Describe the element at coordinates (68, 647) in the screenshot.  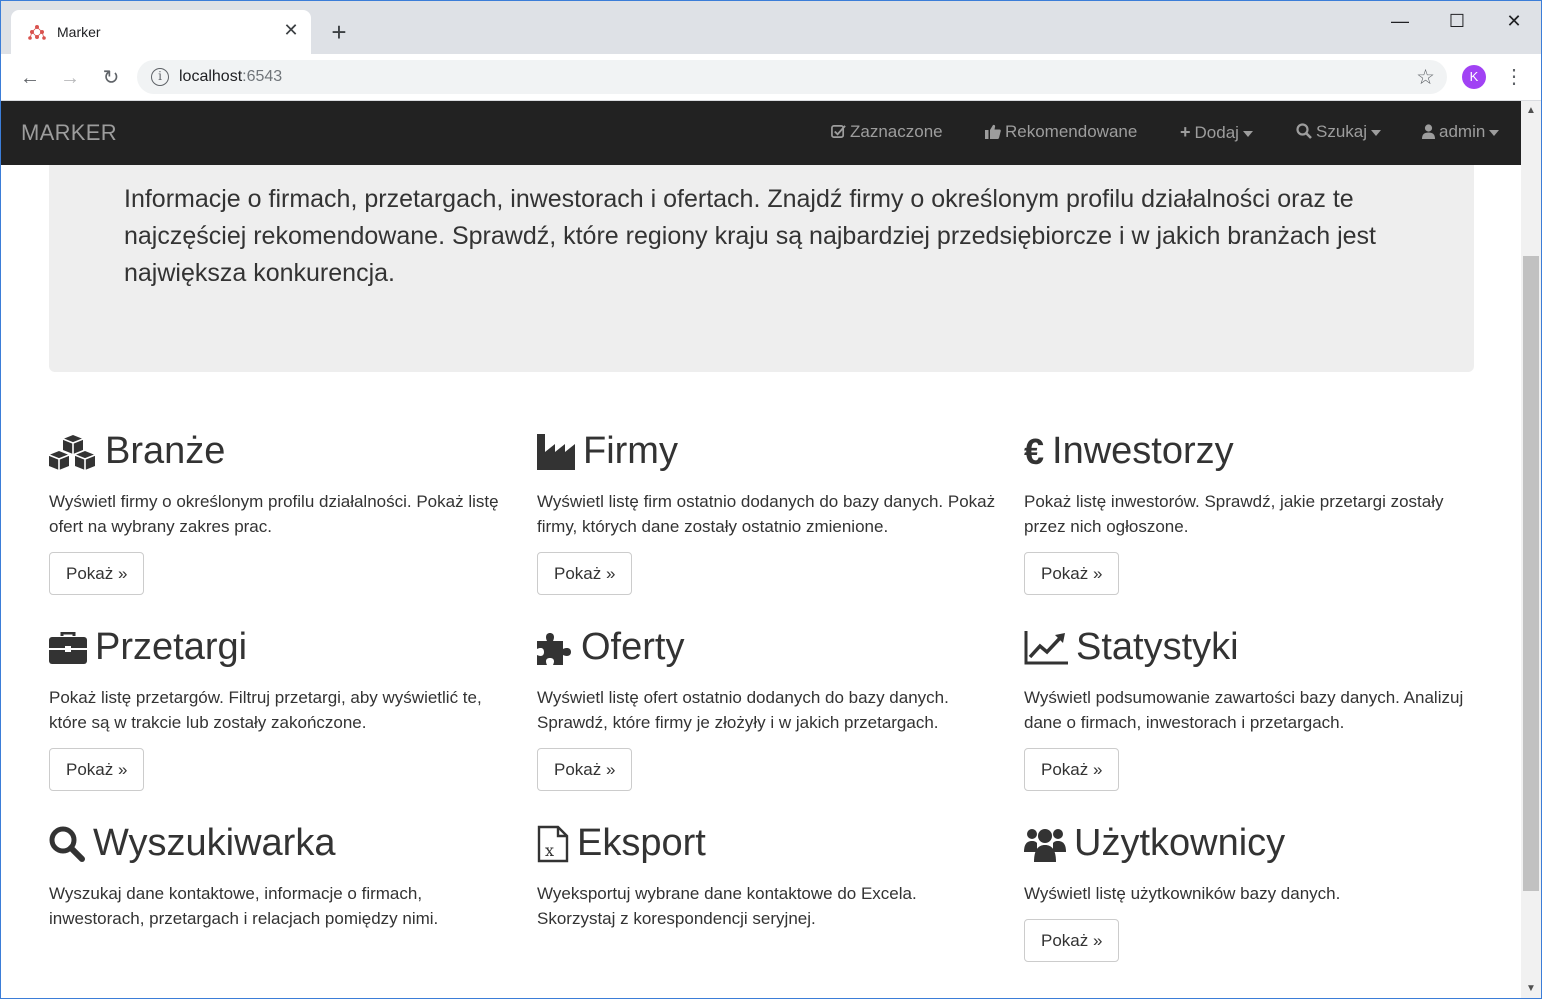
I see `briefcase-icon` at that location.